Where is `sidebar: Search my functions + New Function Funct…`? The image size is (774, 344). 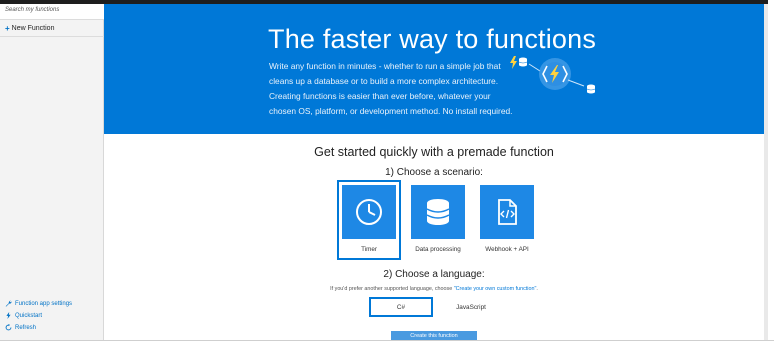
sidebar: Search my functions + New Function Funct… is located at coordinates (52, 172).